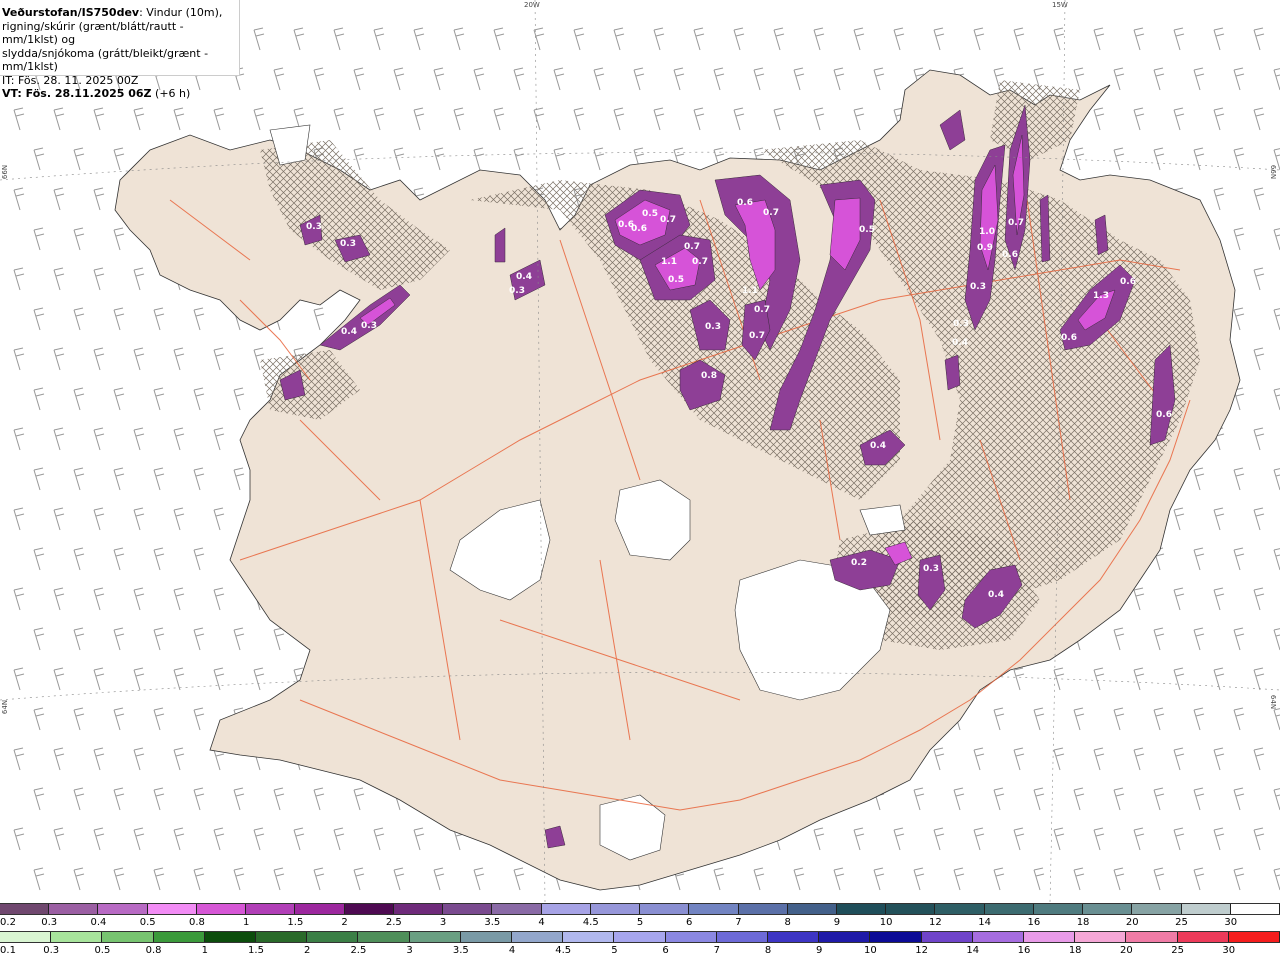 This screenshot has height=960, width=1280. I want to click on grid-label-66n-left: 66N, so click(5, 172).